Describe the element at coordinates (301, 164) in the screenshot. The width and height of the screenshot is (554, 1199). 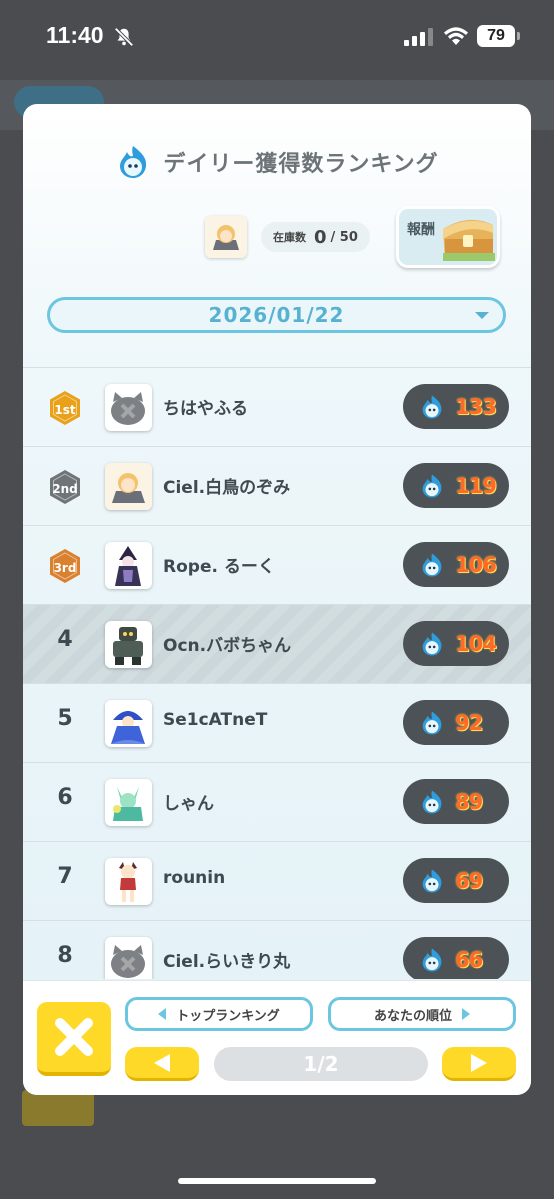
I see `modal-title: デイリー獲得数ランキング` at that location.